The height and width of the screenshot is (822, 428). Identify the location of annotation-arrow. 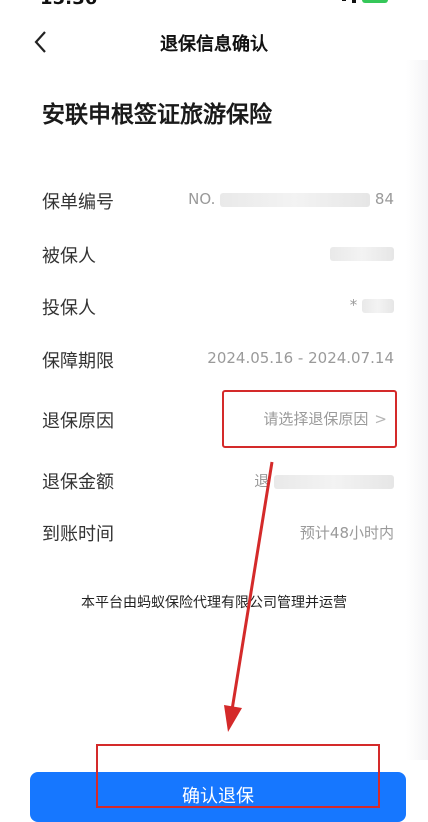
(249, 596).